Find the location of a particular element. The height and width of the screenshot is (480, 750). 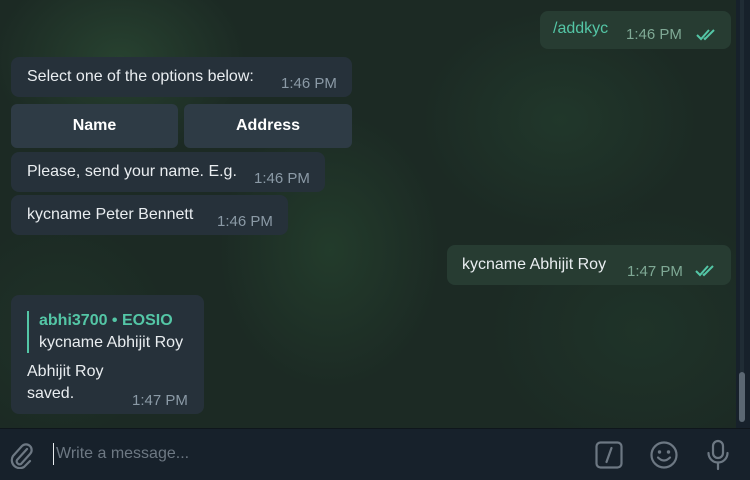

message-text: Select one of the options below: is located at coordinates (140, 76).